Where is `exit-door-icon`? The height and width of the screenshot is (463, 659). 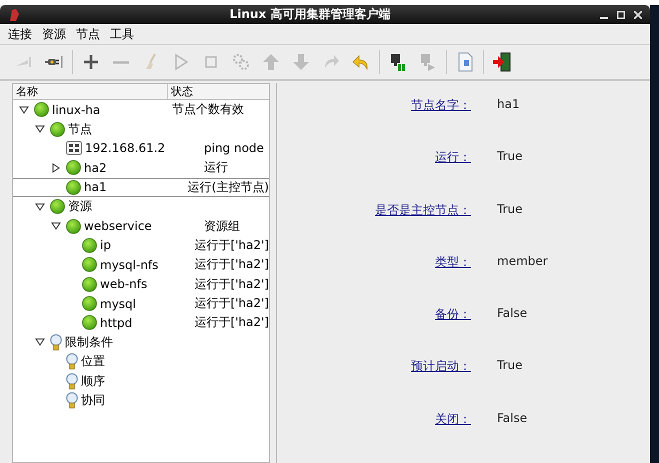 exit-door-icon is located at coordinates (502, 62).